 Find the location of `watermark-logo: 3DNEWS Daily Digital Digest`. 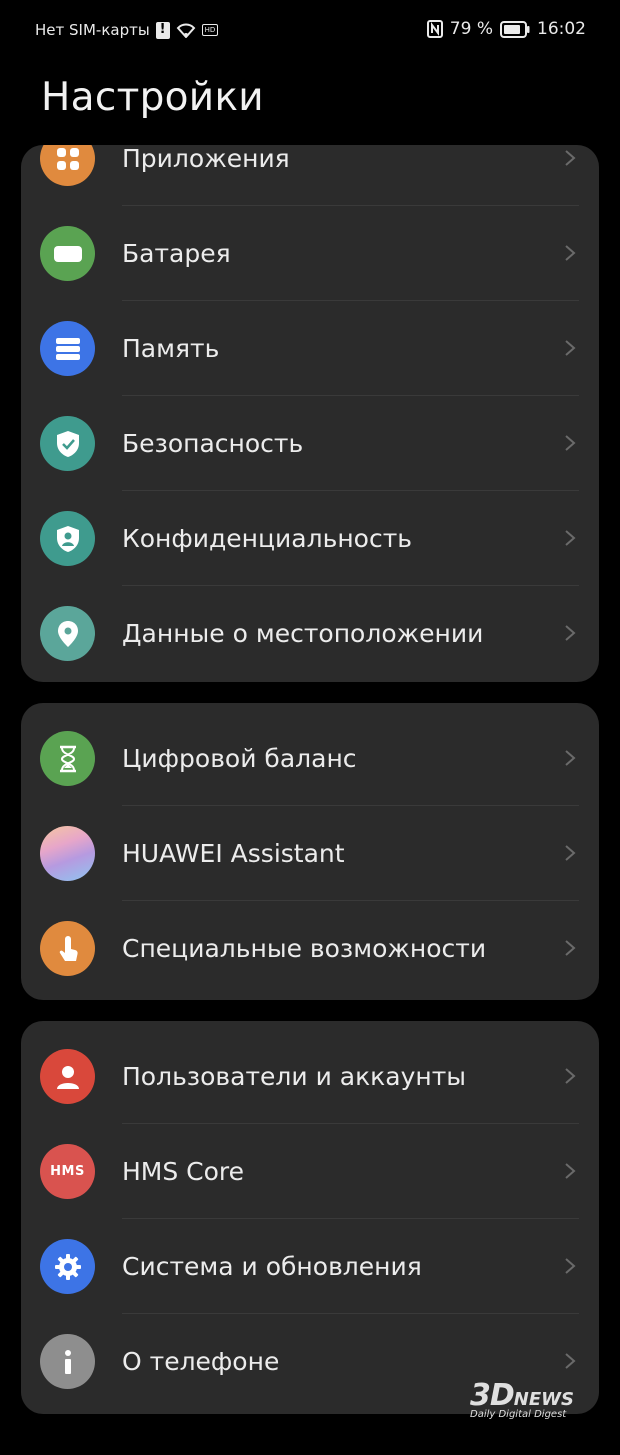

watermark-logo: 3DNEWS Daily Digital Digest is located at coordinates (522, 1399).